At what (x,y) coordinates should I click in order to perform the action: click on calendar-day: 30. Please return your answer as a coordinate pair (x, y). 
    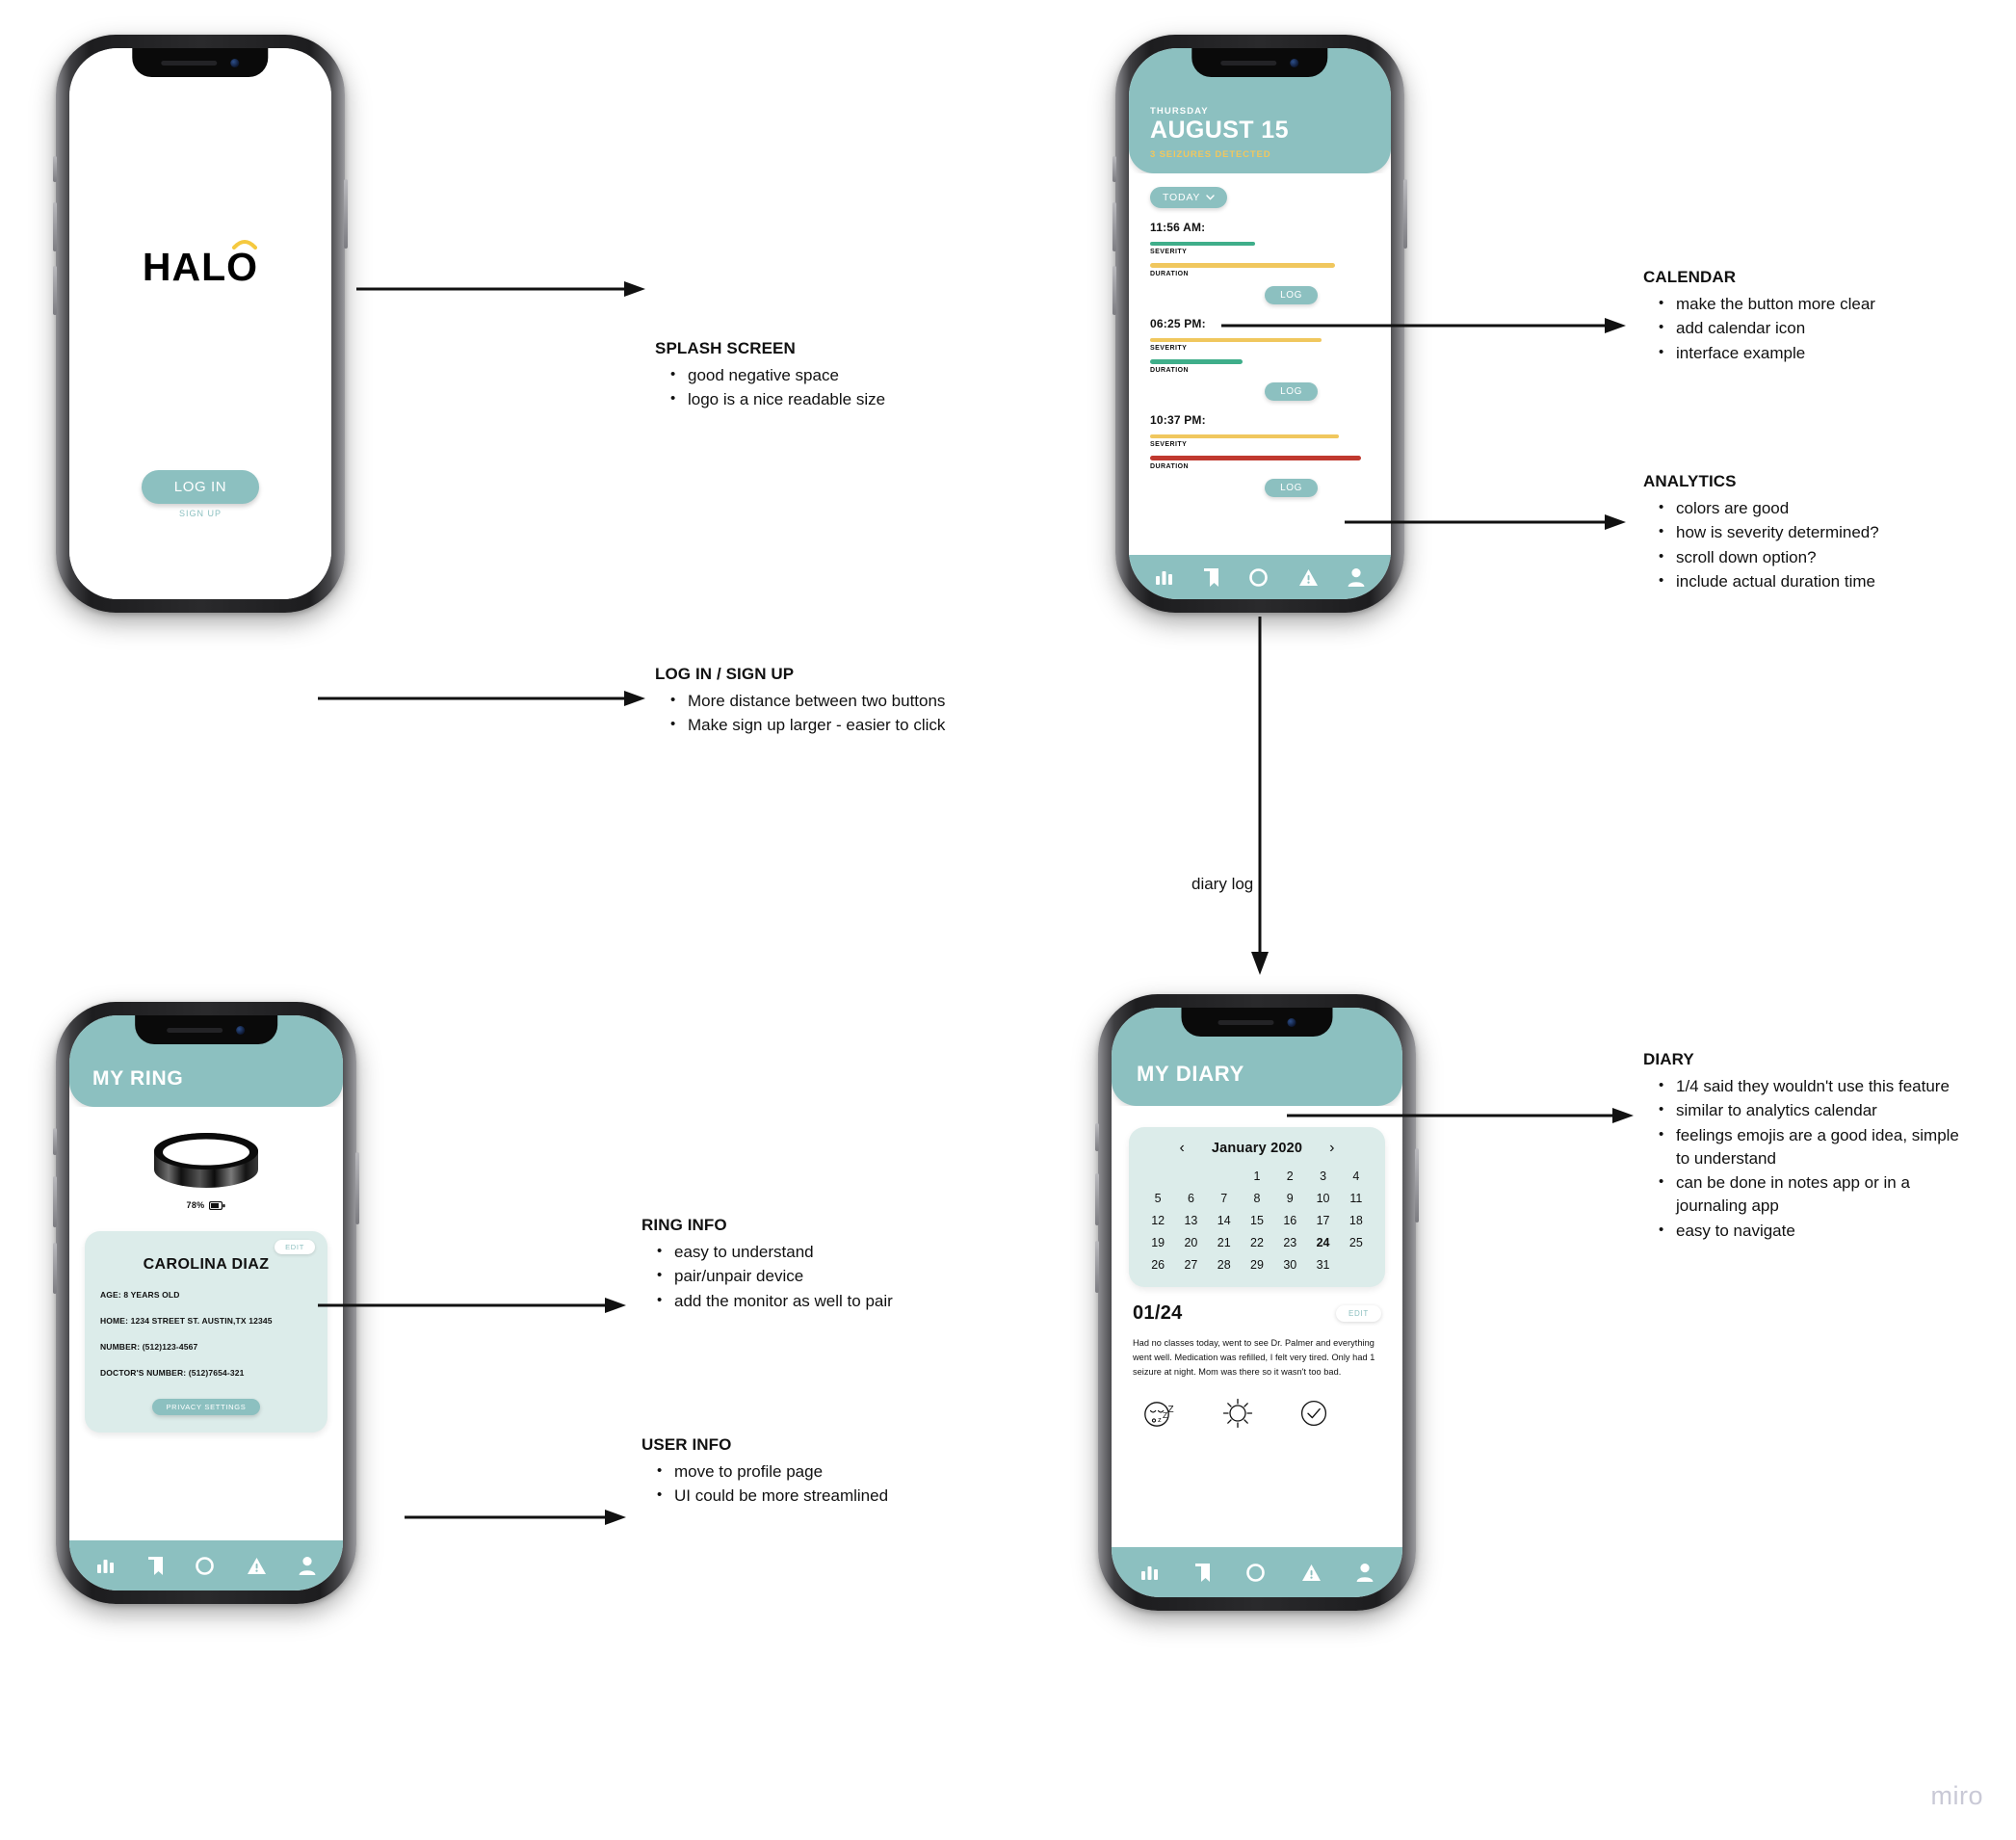
    Looking at the image, I should click on (1289, 1265).